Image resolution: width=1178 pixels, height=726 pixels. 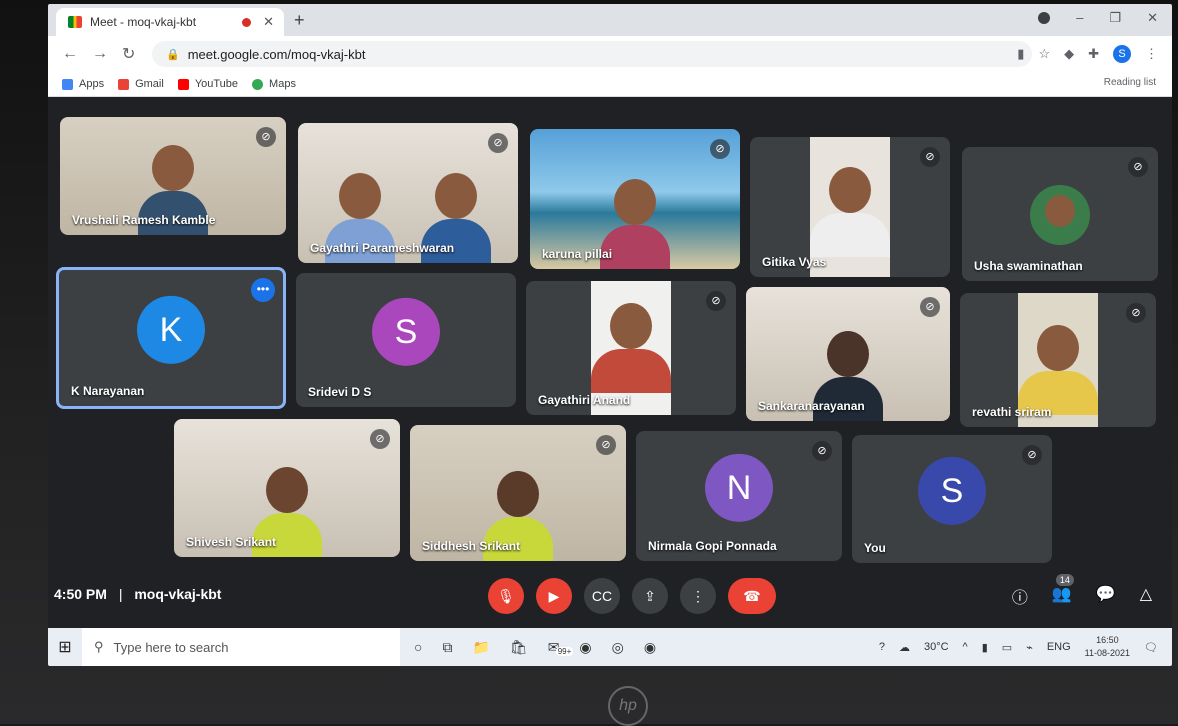 What do you see at coordinates (1151, 54) in the screenshot?
I see `menu-kebab-icon: ⋮` at bounding box center [1151, 54].